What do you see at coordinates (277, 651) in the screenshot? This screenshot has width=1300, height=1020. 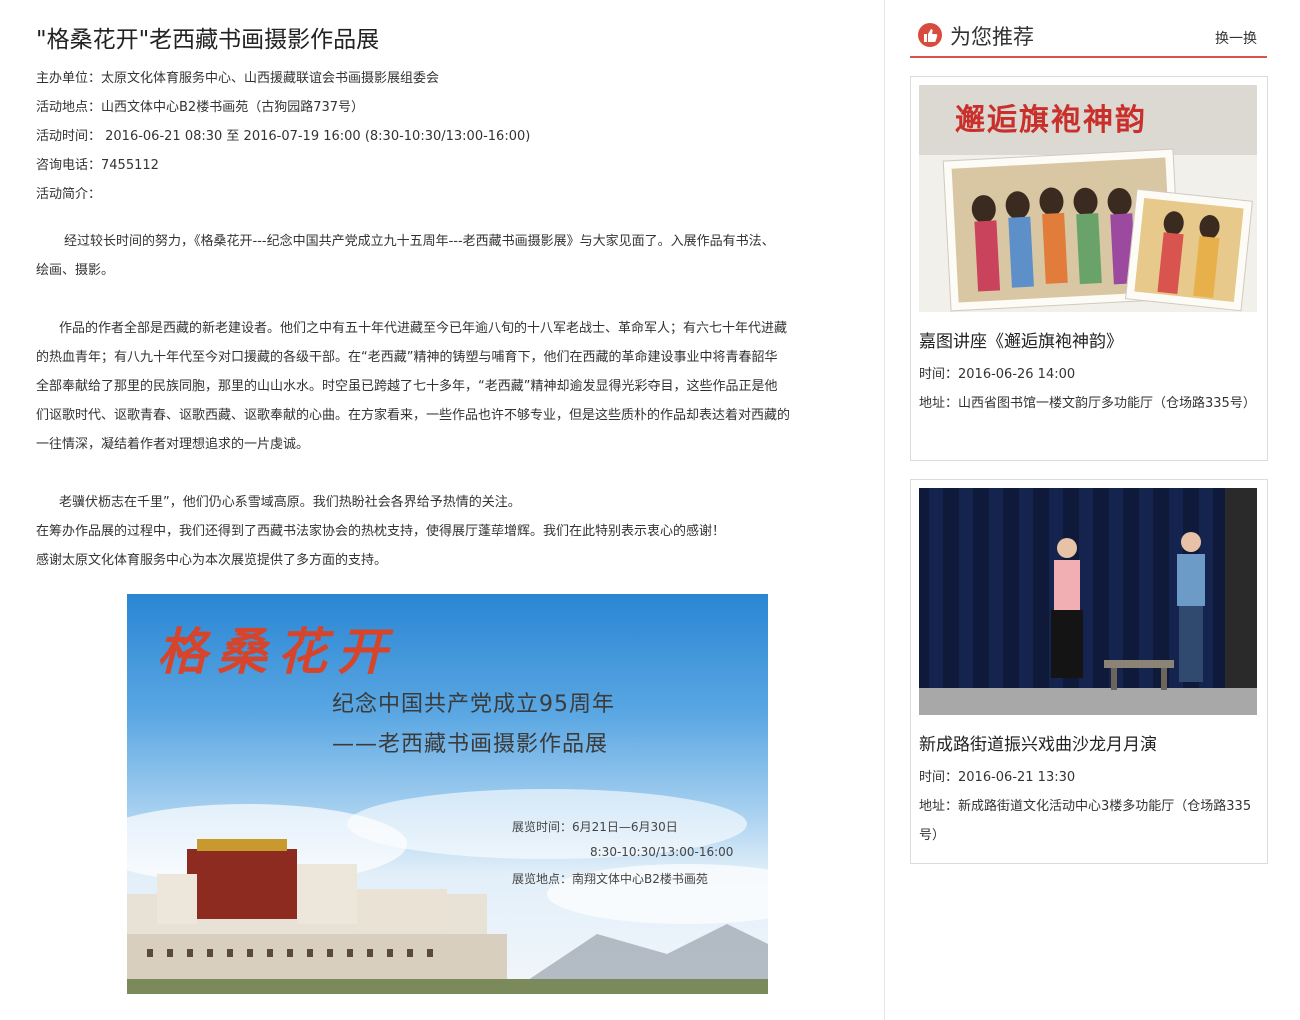 I see `poster-title: 格桑花开` at bounding box center [277, 651].